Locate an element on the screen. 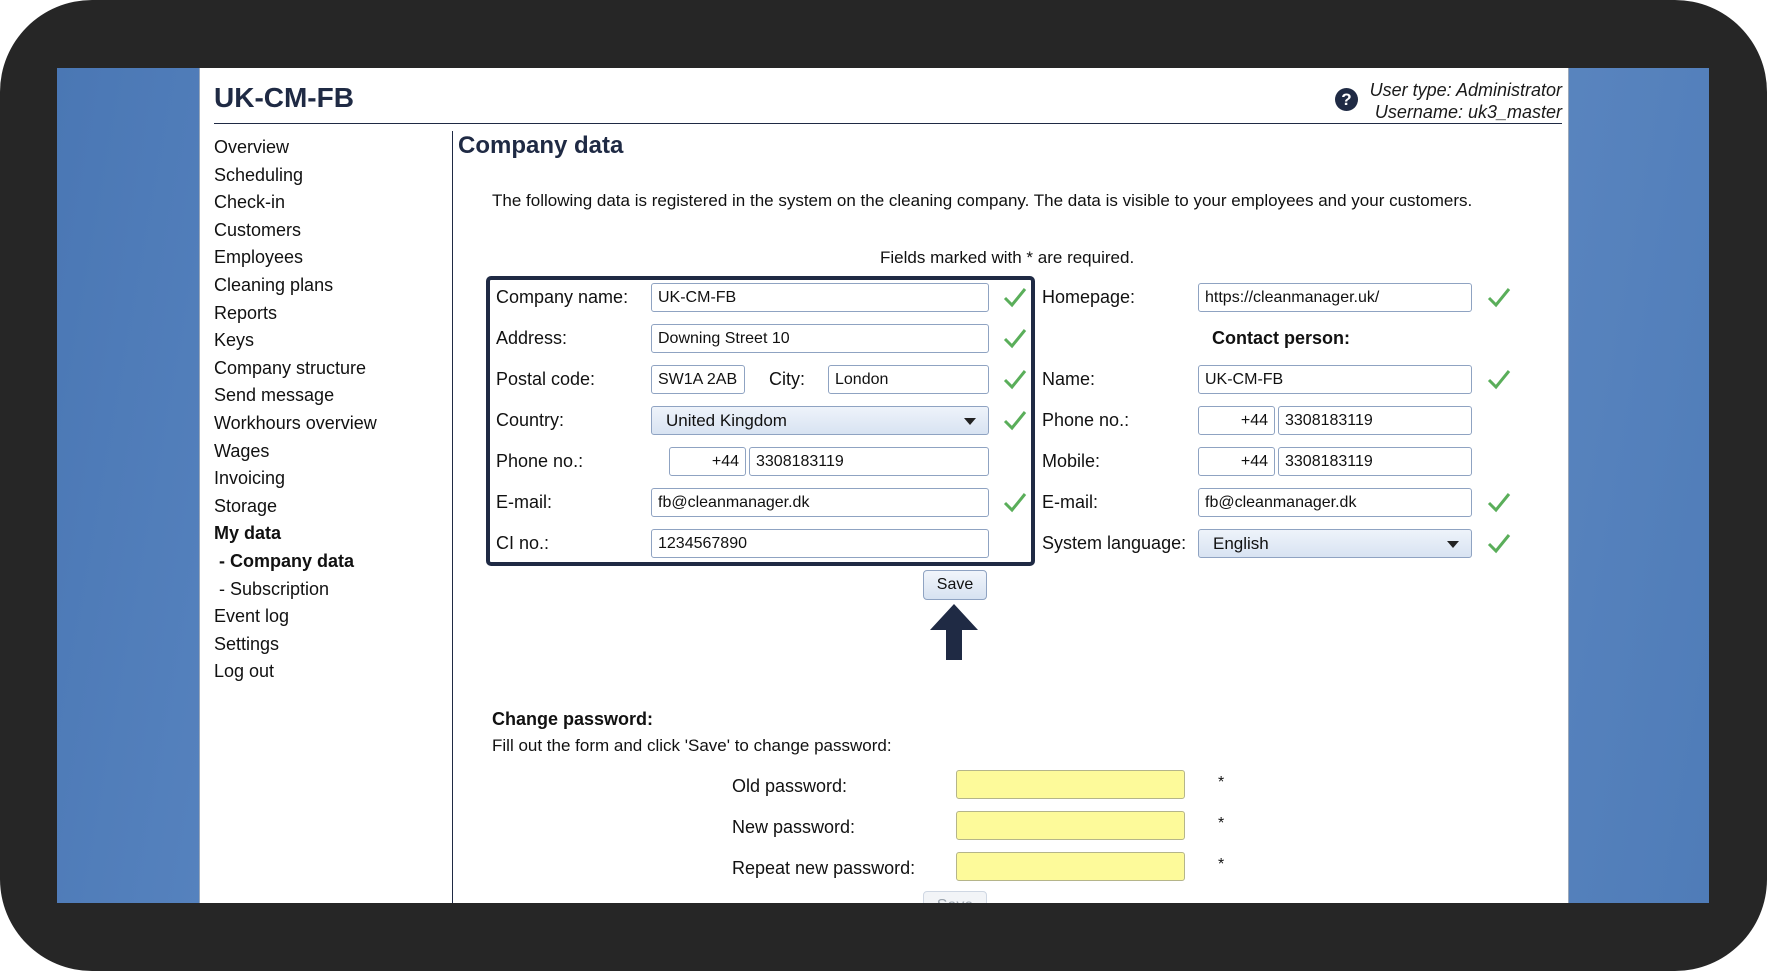 The image size is (1767, 971). address-field: Downing Street 10 is located at coordinates (820, 338).